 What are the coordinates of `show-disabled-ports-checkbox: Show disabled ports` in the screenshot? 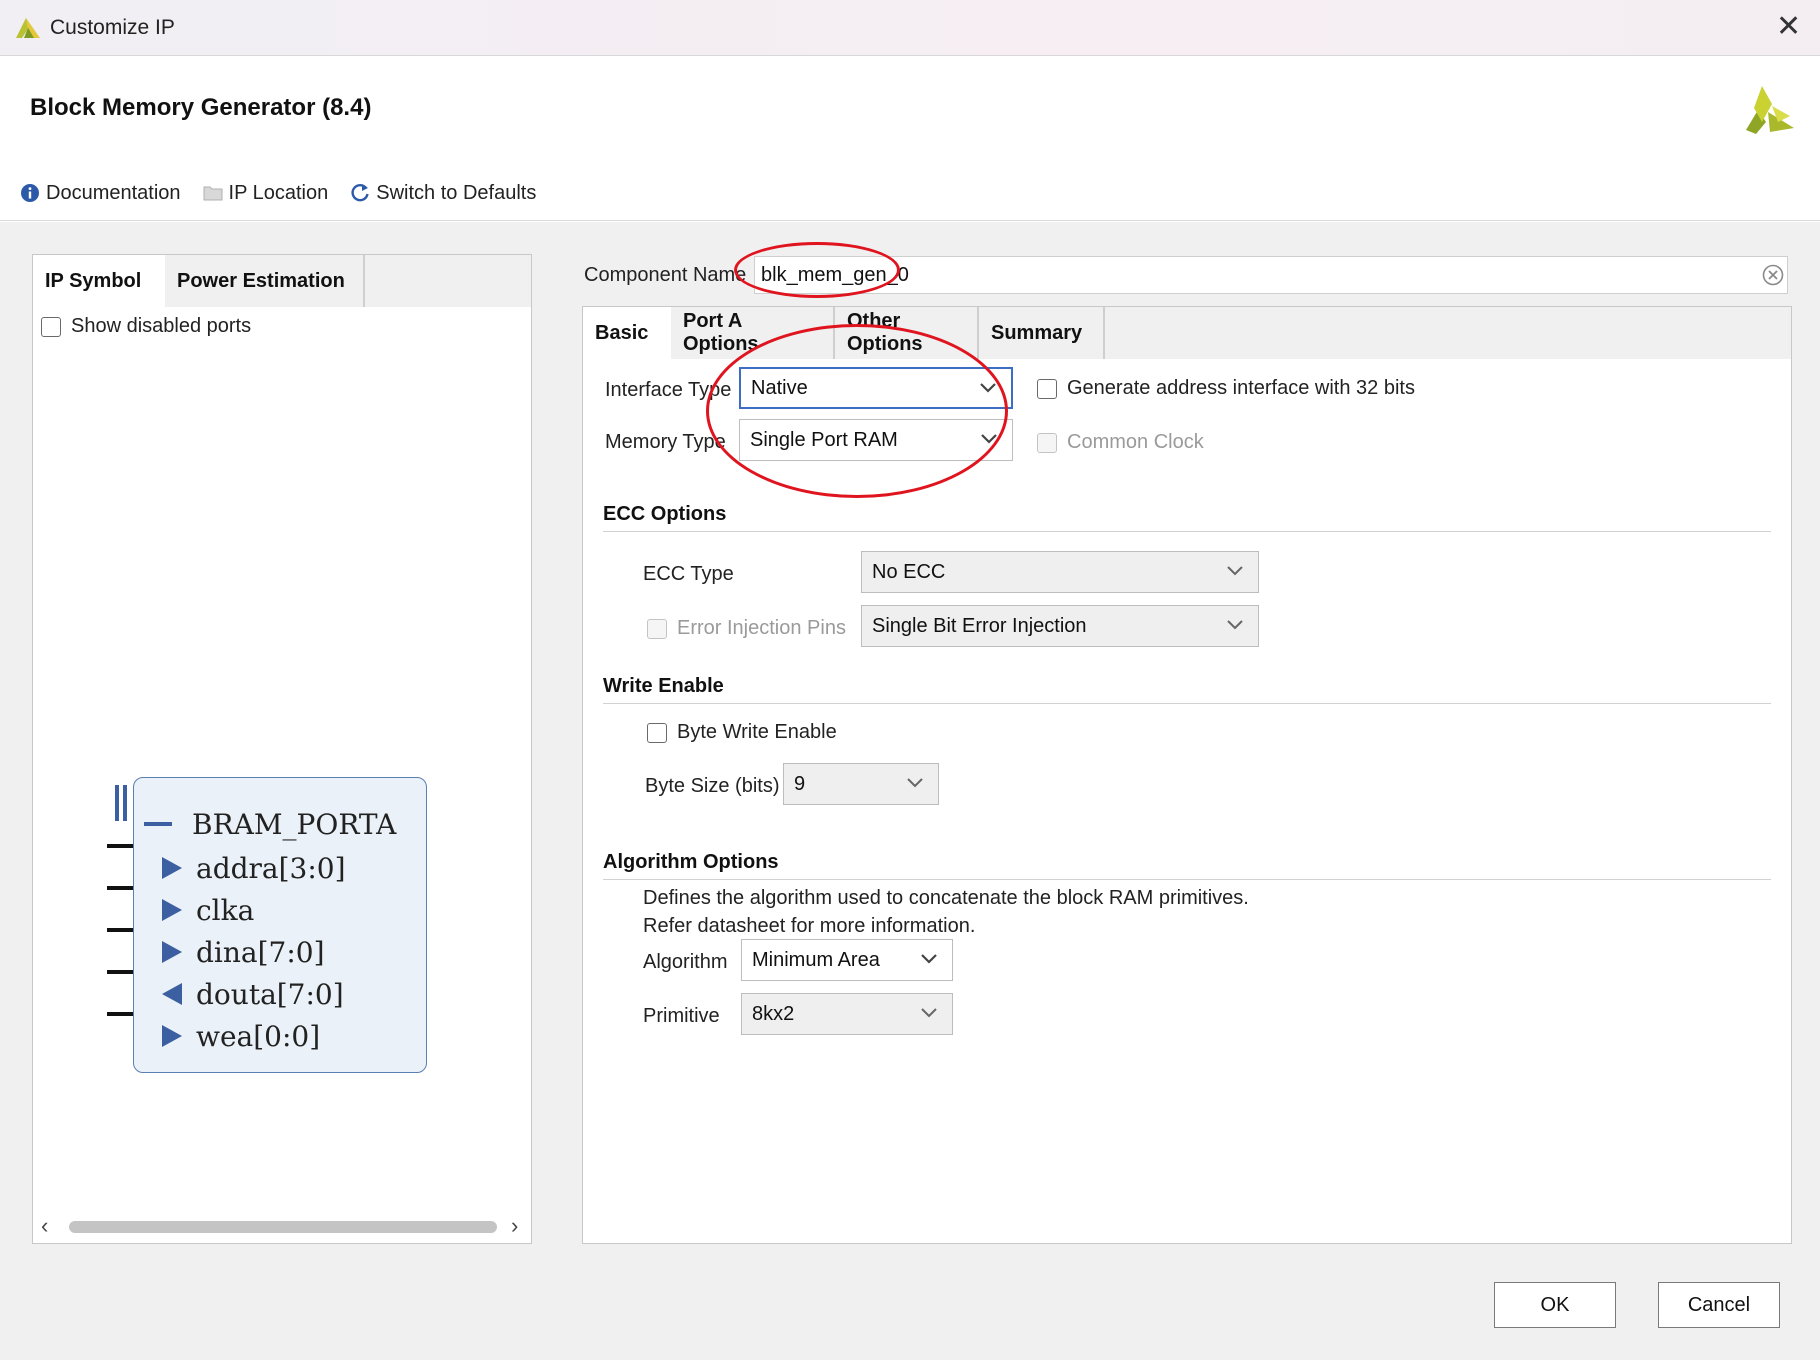 It's located at (146, 326).